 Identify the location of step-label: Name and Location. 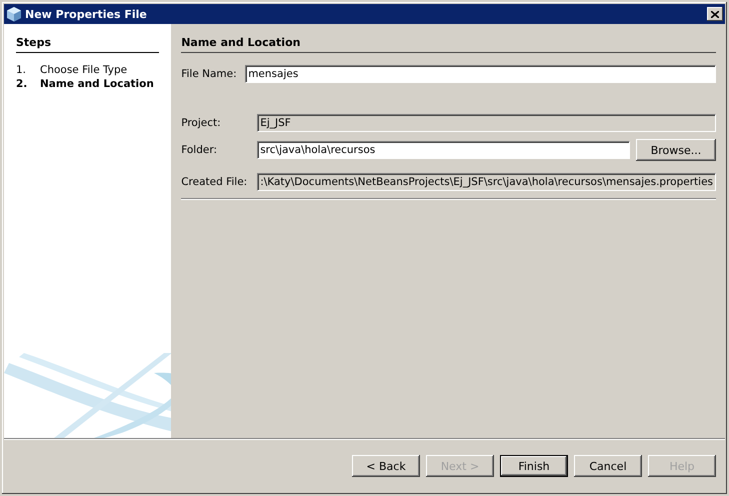
(97, 84).